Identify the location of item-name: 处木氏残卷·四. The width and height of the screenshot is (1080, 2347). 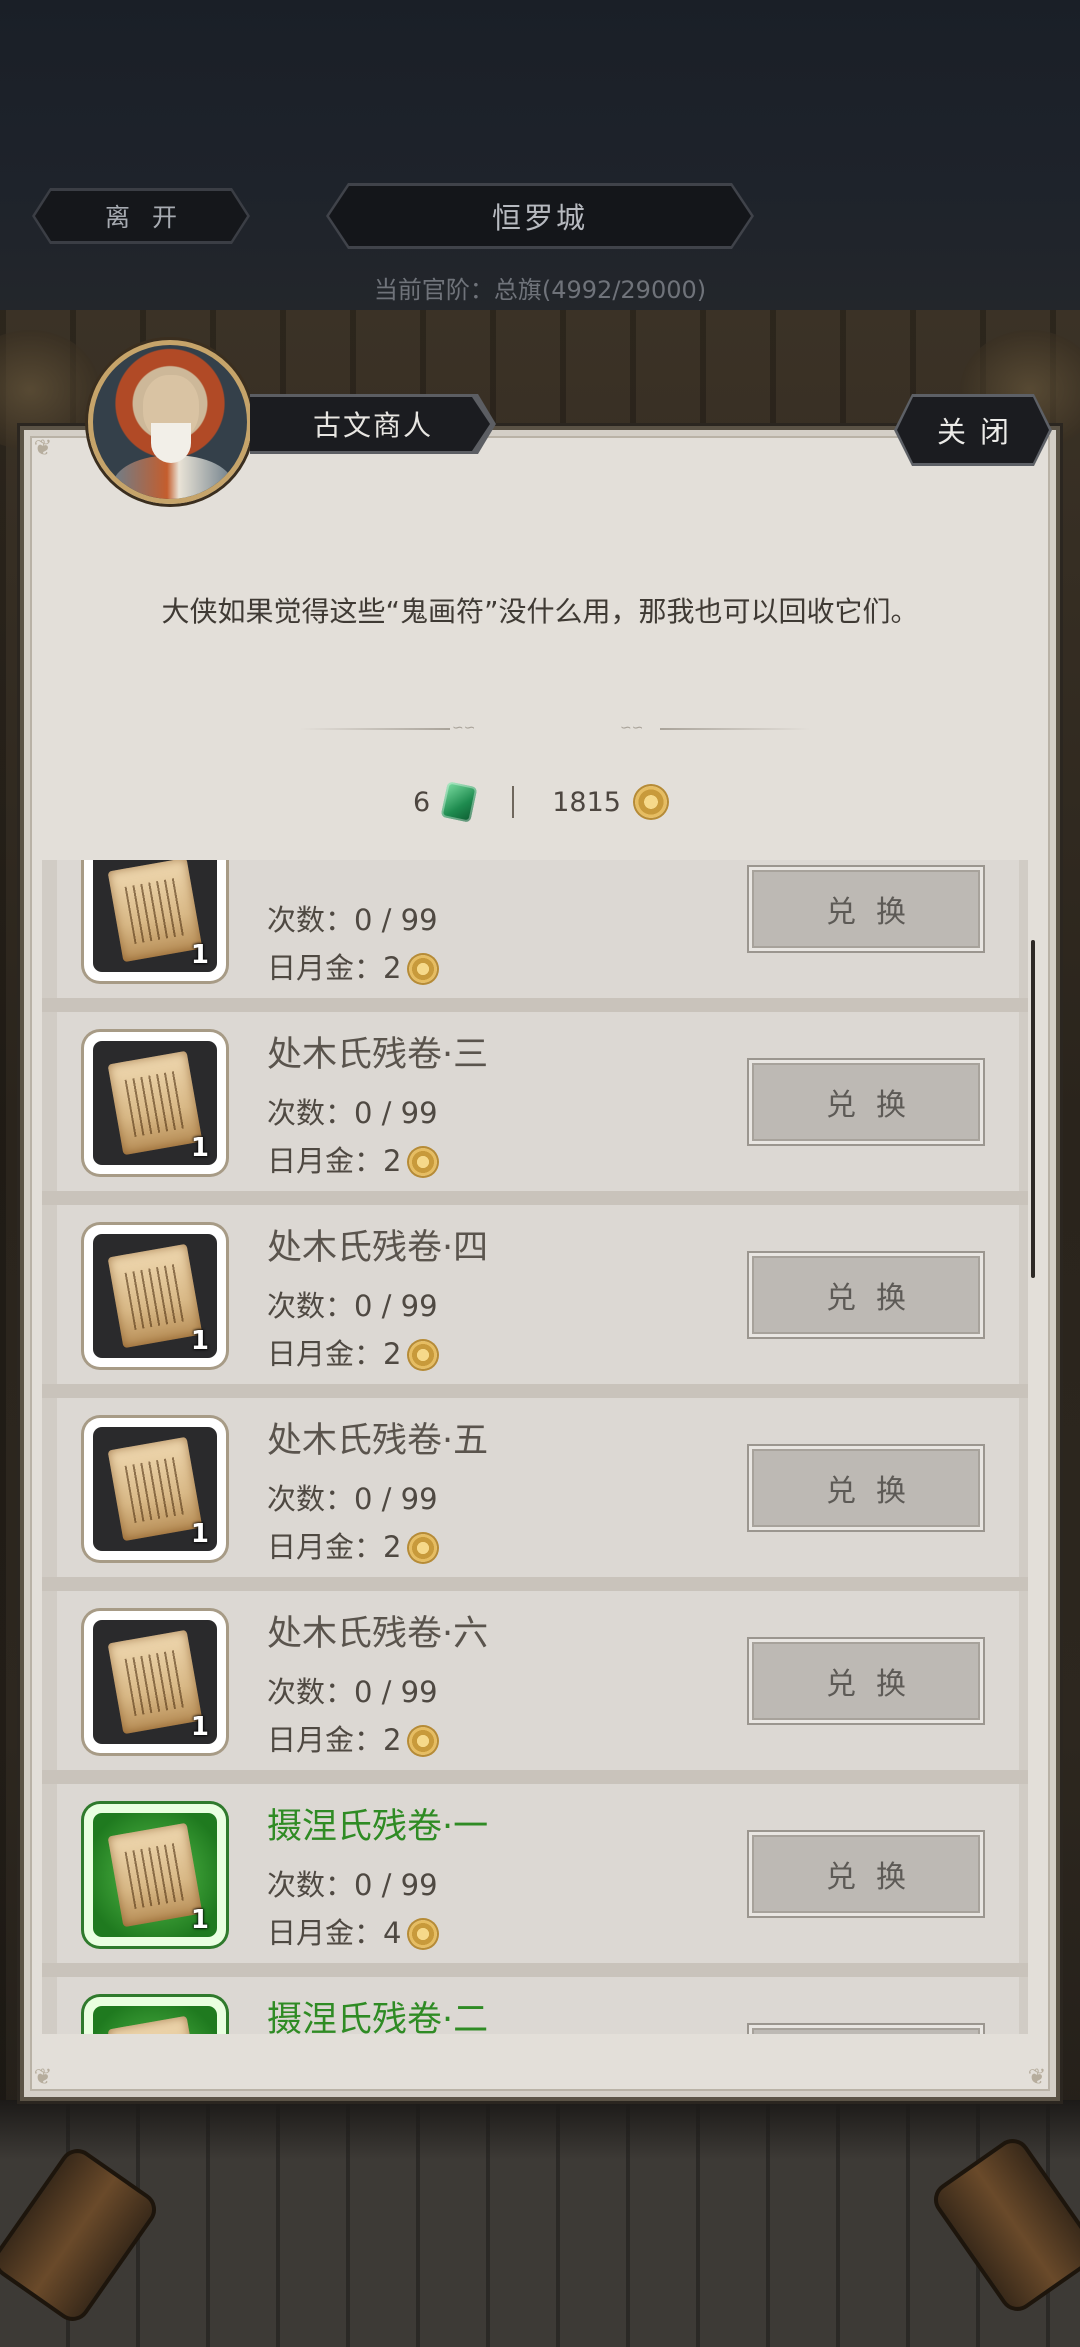
(378, 1248).